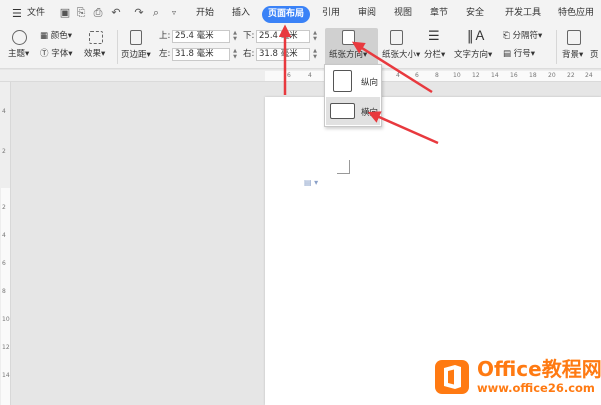  I want to click on line-numbers-button: ▤ 行号▾, so click(519, 54).